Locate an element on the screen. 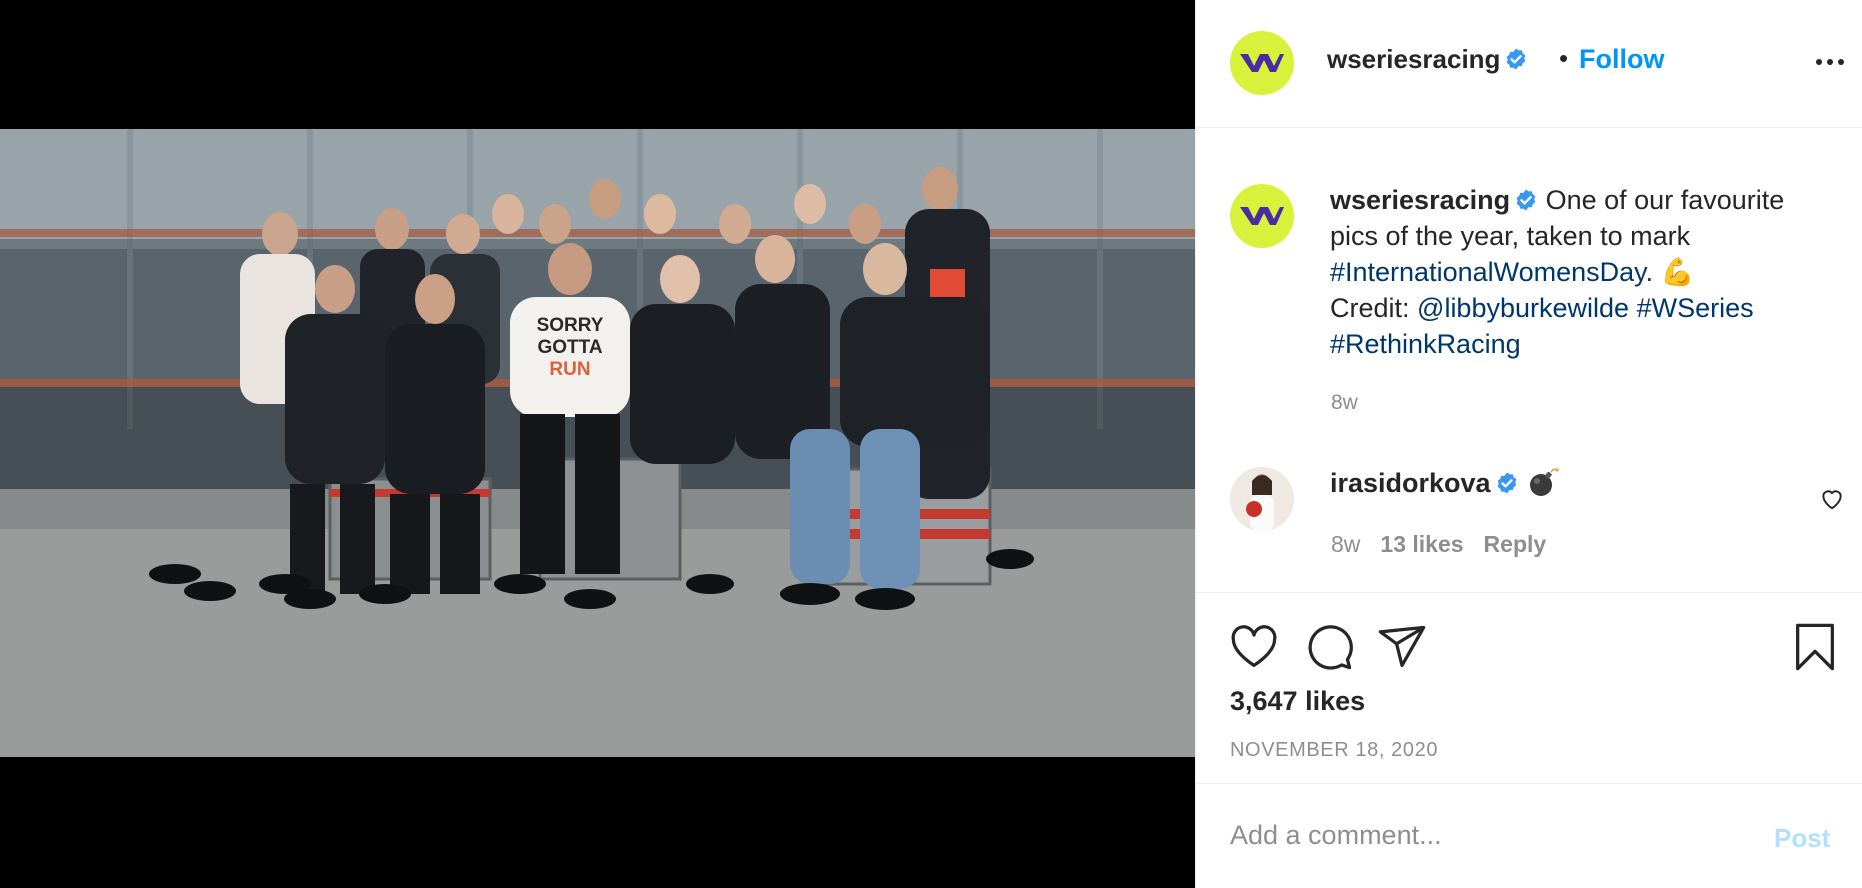  post-comment-button: Post is located at coordinates (1802, 838).